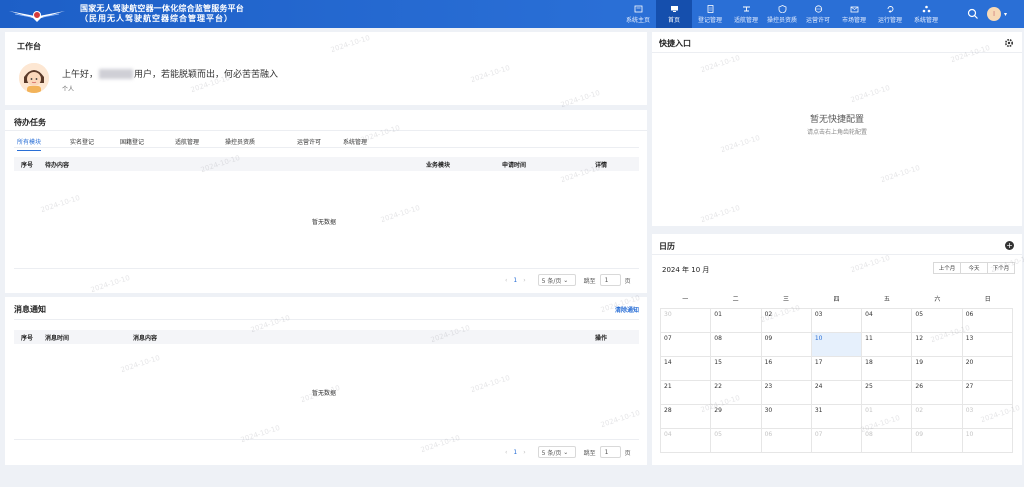 This screenshot has width=1024, height=487. I want to click on calendar-day: 24, so click(837, 393).